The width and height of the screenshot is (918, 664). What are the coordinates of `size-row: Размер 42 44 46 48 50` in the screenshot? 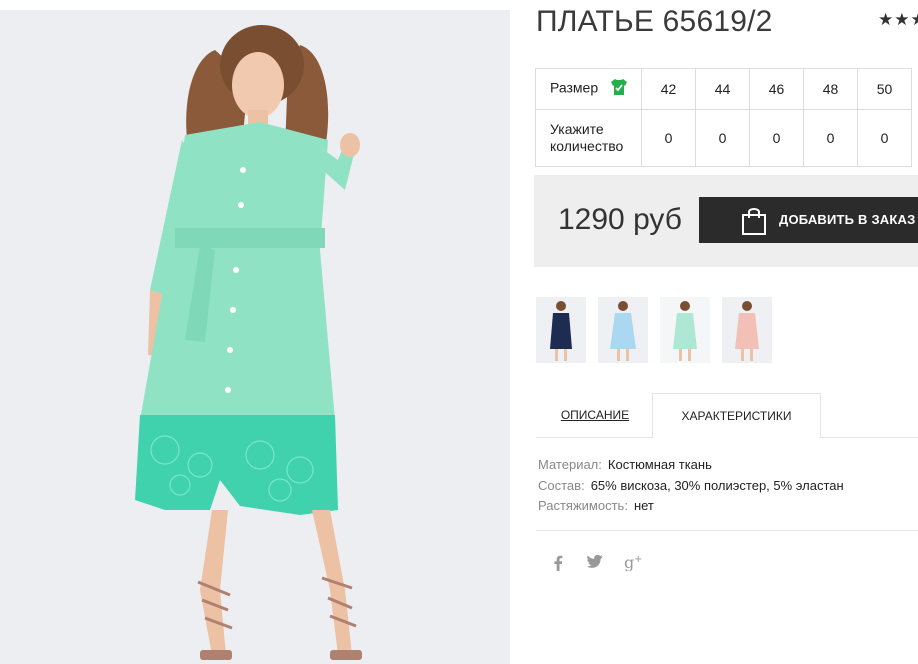 It's located at (723, 89).